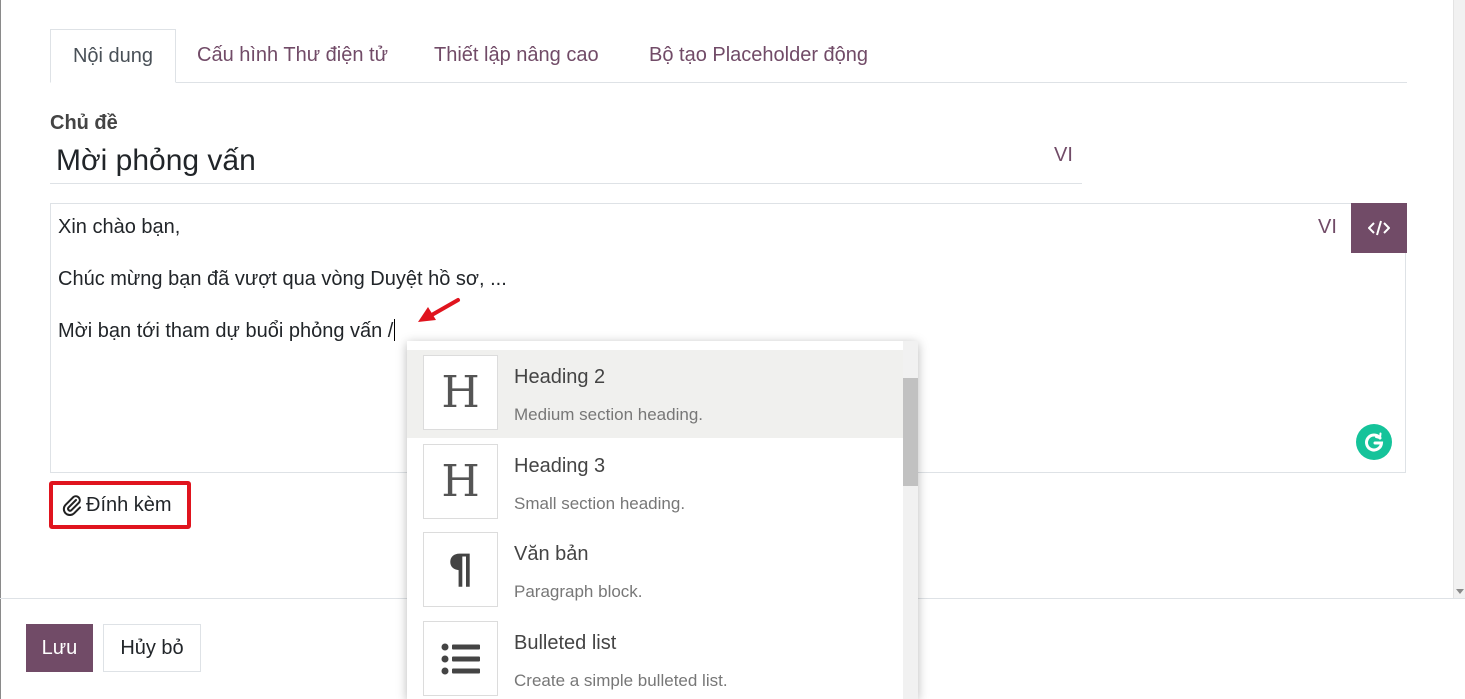 Image resolution: width=1465 pixels, height=699 pixels. I want to click on subject-field: Mời phỏng vấn VI, so click(566, 161).